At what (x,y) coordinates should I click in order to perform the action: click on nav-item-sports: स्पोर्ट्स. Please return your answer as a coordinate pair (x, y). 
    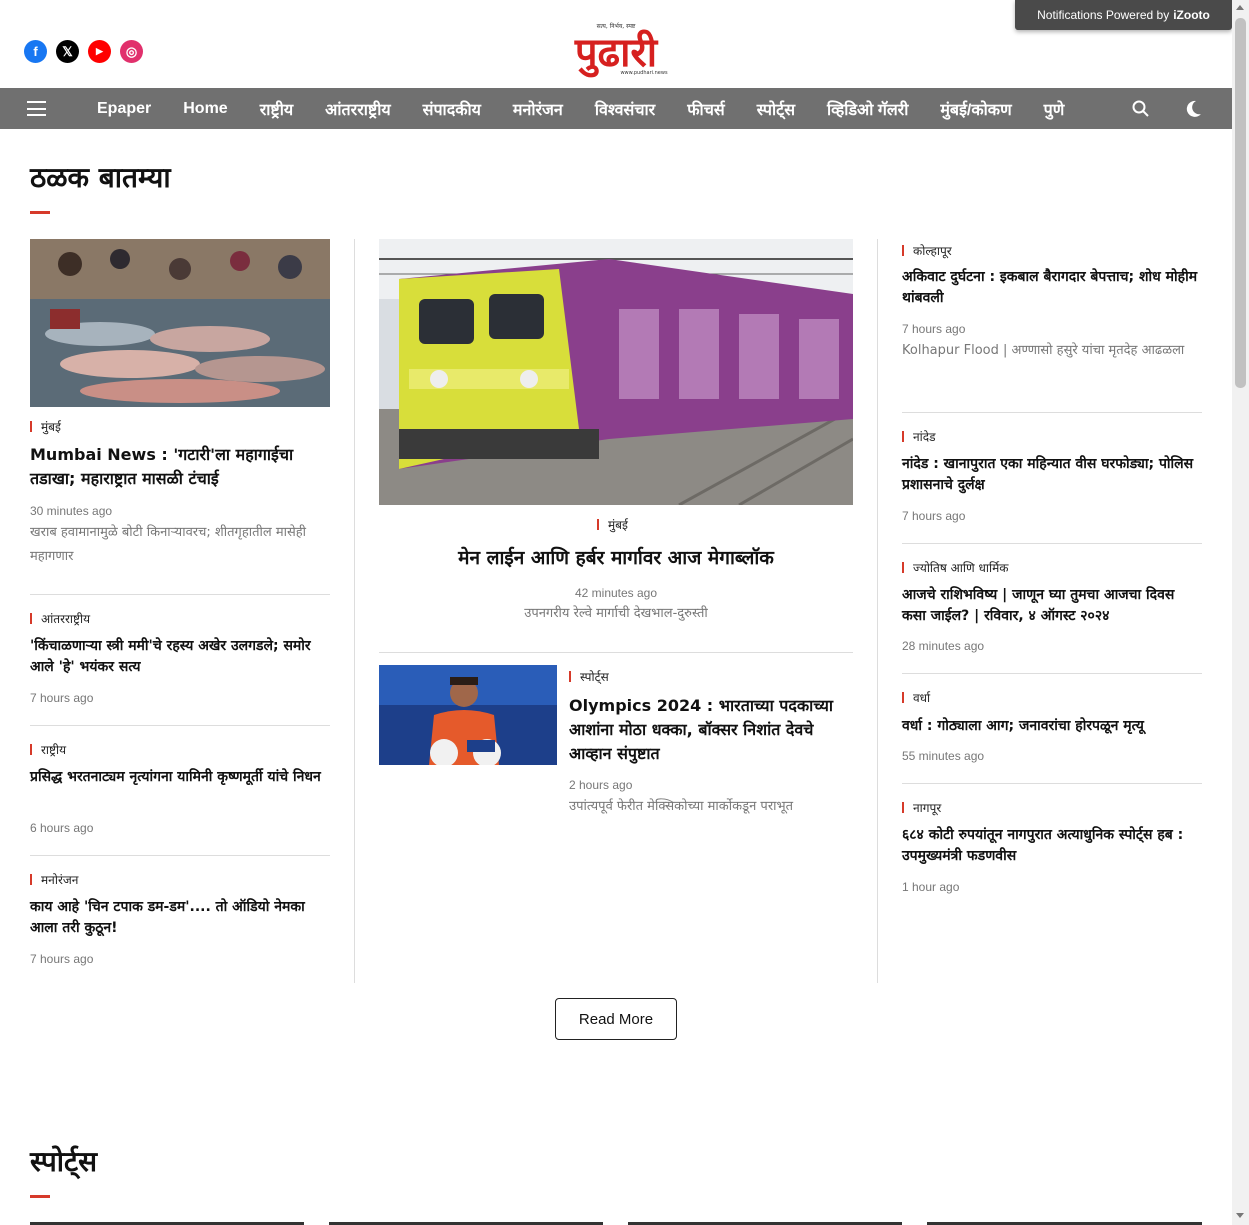
    Looking at the image, I should click on (776, 109).